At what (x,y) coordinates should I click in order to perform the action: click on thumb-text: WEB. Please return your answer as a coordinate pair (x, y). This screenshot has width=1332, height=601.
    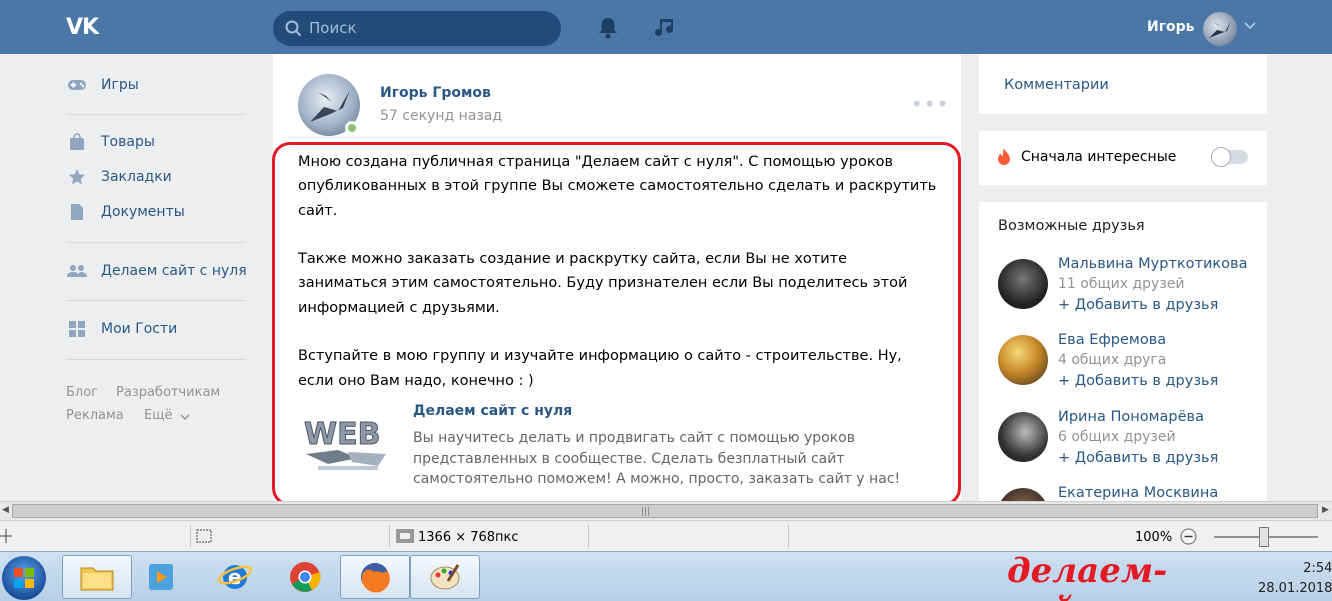
    Looking at the image, I should click on (342, 434).